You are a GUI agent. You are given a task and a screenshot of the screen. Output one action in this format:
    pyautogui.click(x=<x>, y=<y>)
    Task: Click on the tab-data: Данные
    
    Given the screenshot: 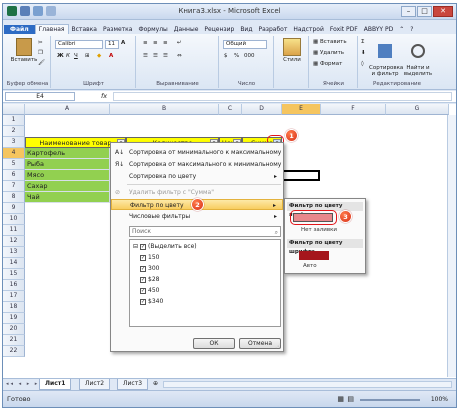 What is the action you would take?
    pyautogui.click(x=186, y=29)
    